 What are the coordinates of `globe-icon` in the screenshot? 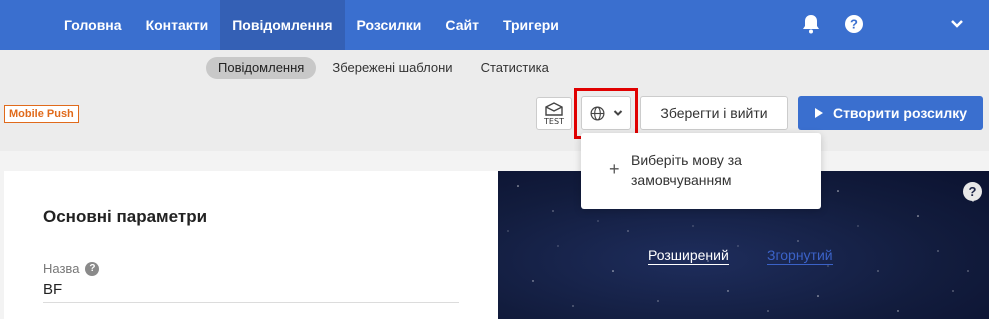 It's located at (597, 113).